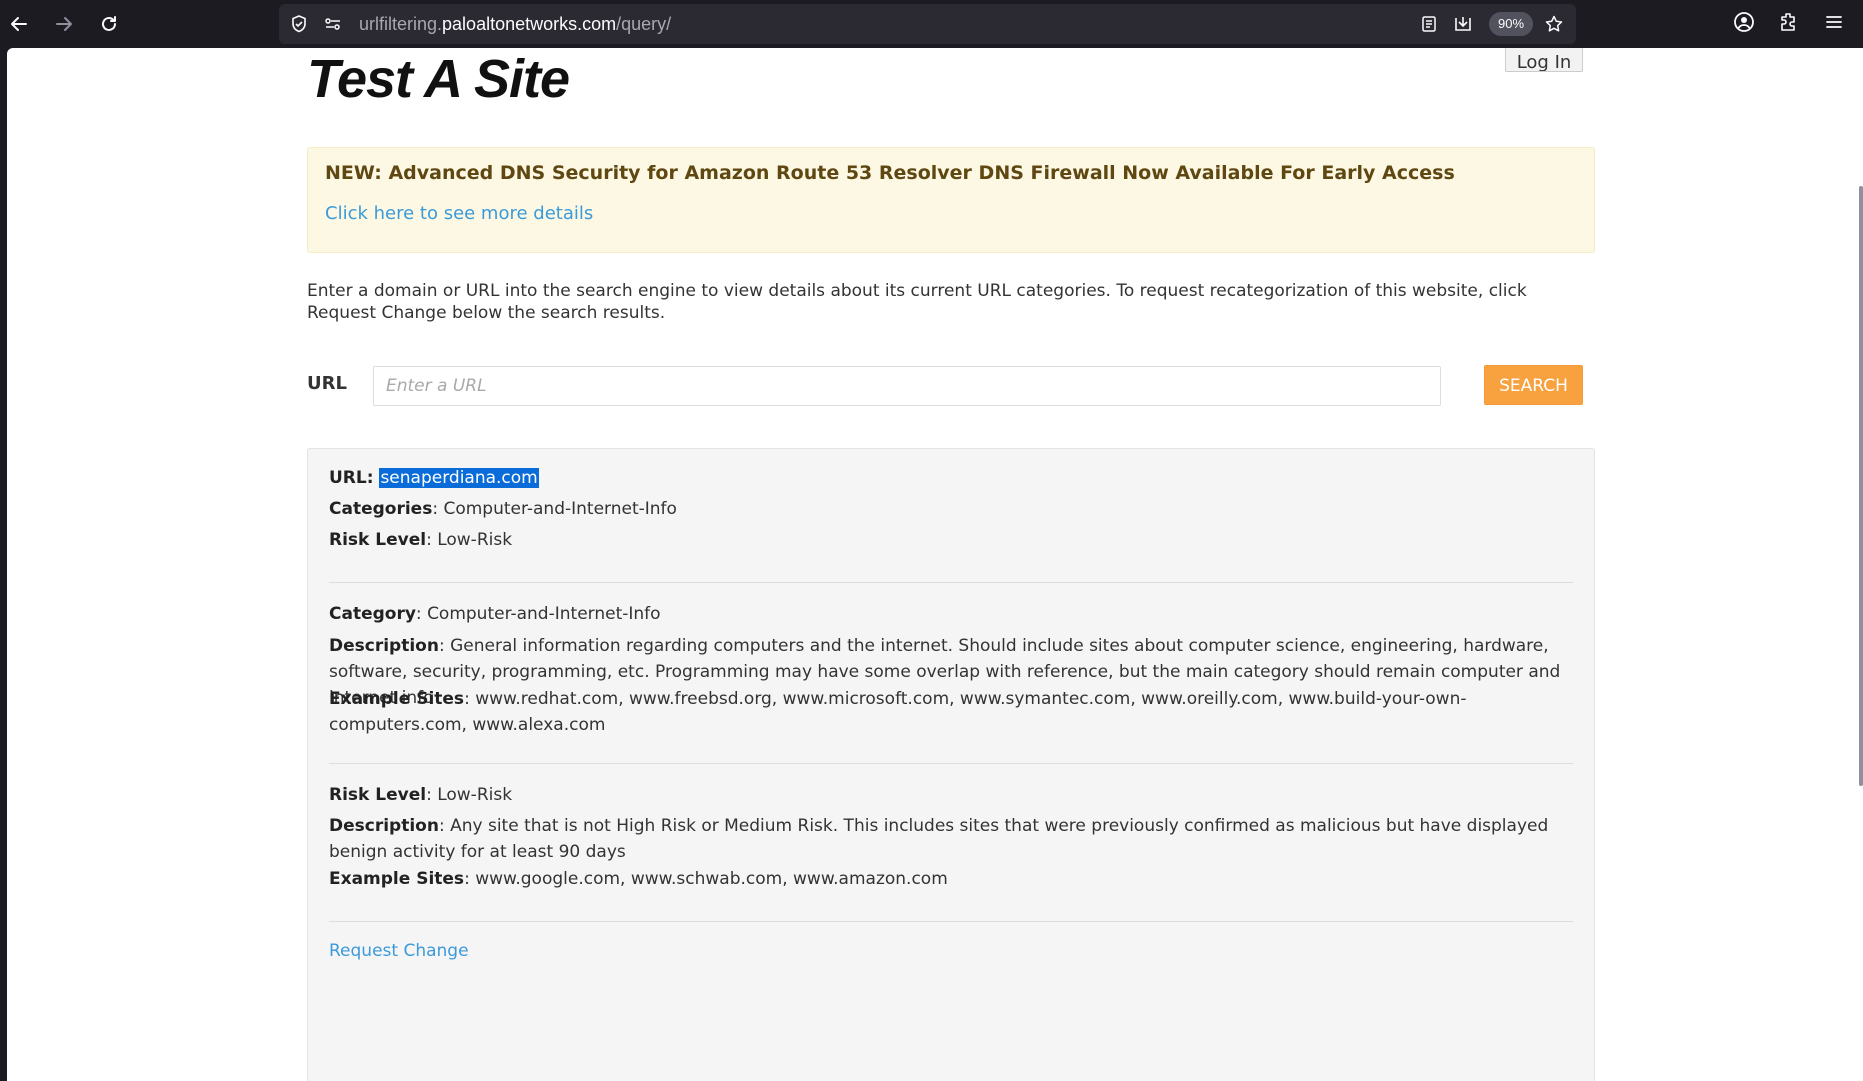 This screenshot has width=1863, height=1081. I want to click on arrow-left-icon, so click(19, 24).